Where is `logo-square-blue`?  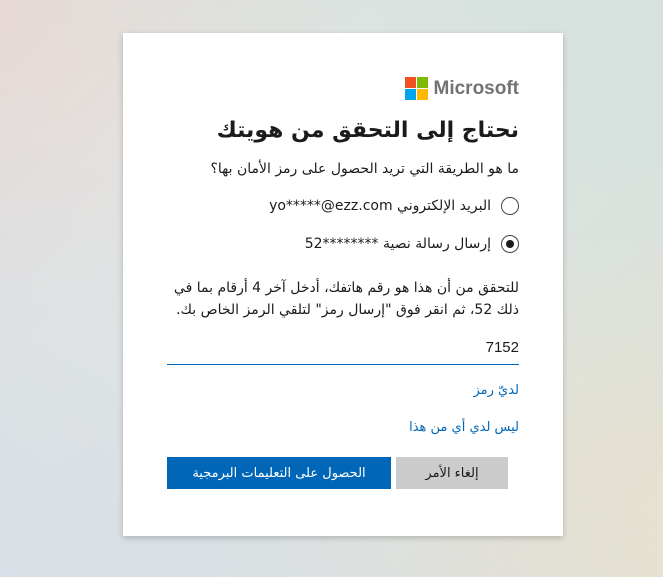 logo-square-blue is located at coordinates (410, 94).